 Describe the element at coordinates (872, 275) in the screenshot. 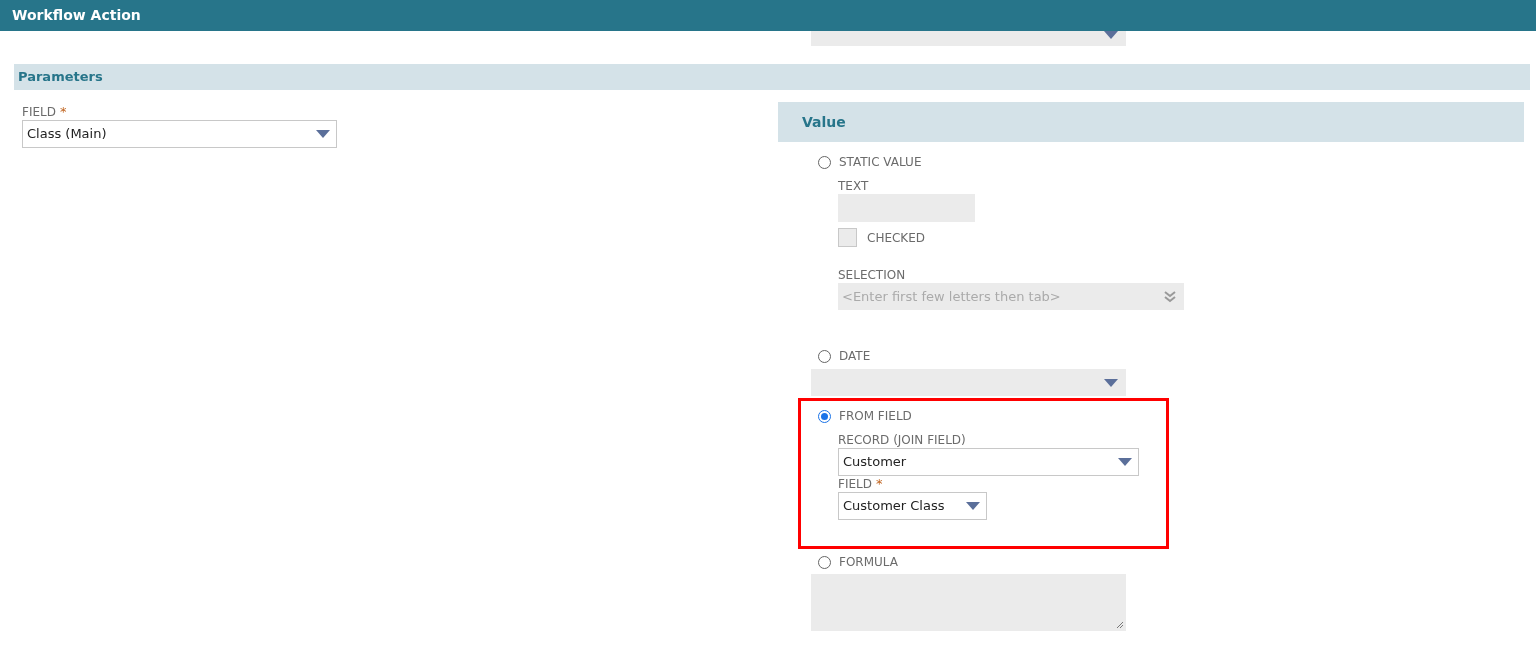

I see `field-label: SELECTION` at that location.